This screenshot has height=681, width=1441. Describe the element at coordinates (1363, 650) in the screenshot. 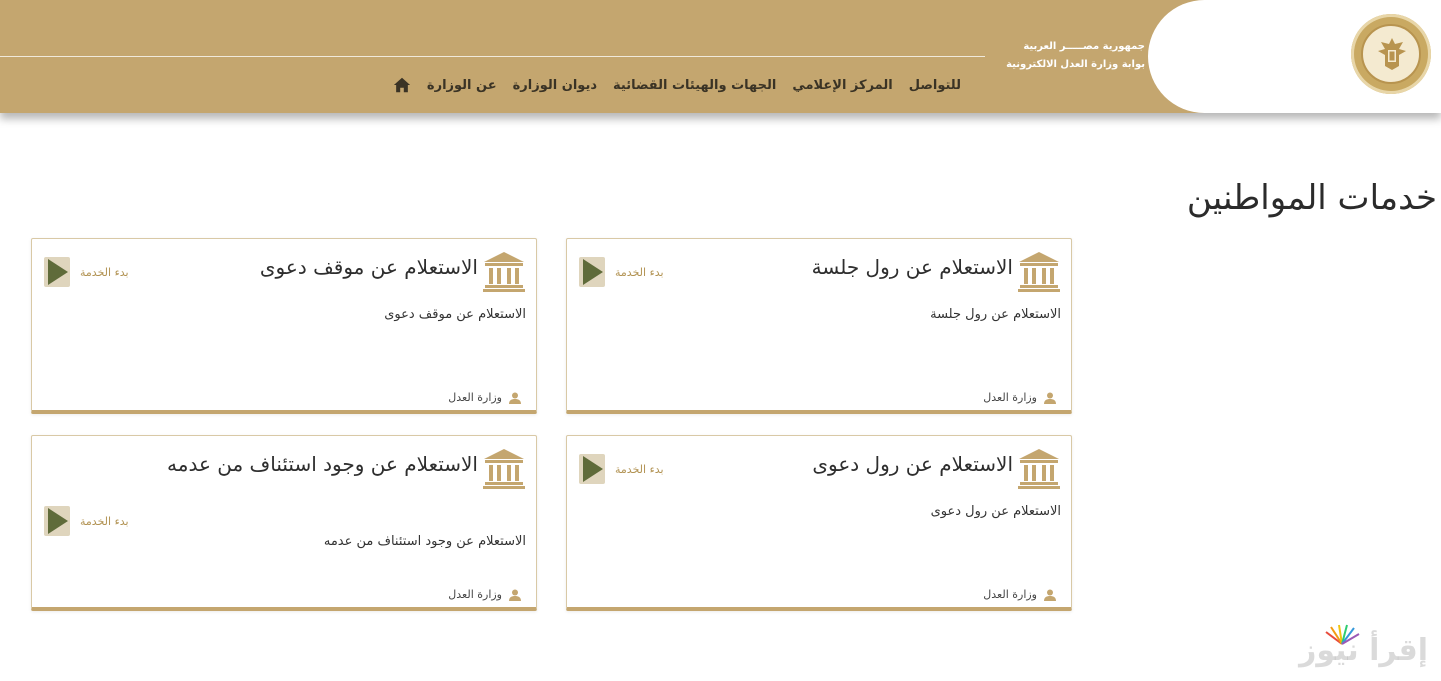

I see `watermark-text: إقرأ نيوز` at that location.